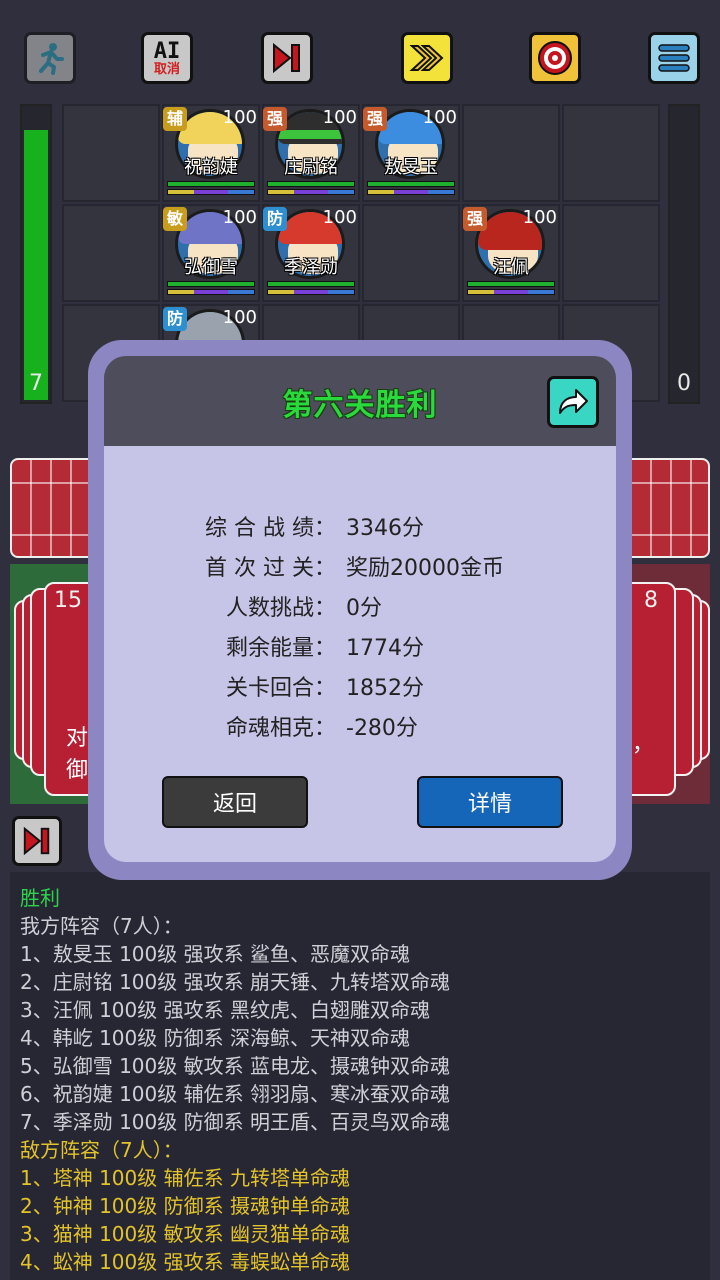  What do you see at coordinates (425, 568) in the screenshot?
I see `stat-value: 奖励20000金币` at bounding box center [425, 568].